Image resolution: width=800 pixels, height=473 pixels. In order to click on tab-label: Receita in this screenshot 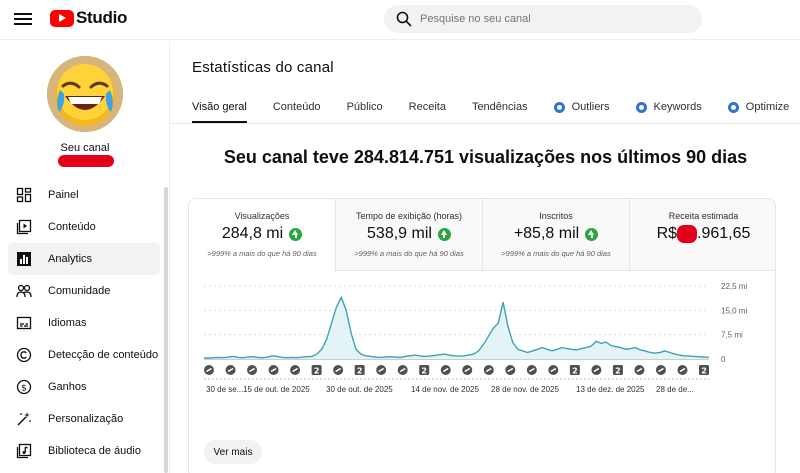, I will do `click(427, 107)`.